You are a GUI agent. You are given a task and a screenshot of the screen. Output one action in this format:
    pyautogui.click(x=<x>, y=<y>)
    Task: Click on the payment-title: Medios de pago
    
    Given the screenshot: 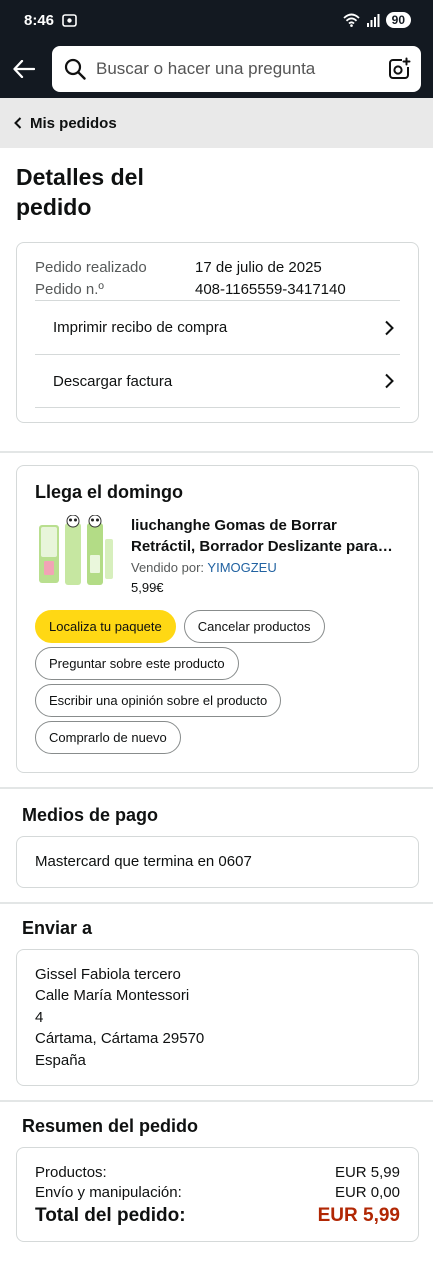 What is the action you would take?
    pyautogui.click(x=90, y=815)
    